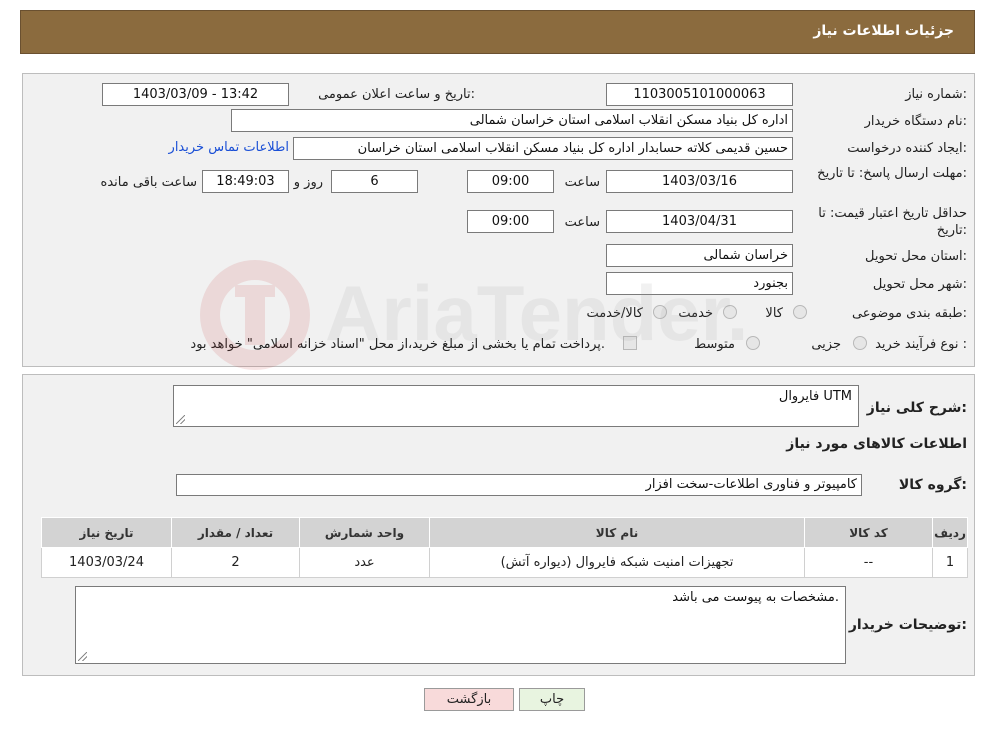  I want to click on process-label: نوع فرآیند خرید :, so click(921, 344).